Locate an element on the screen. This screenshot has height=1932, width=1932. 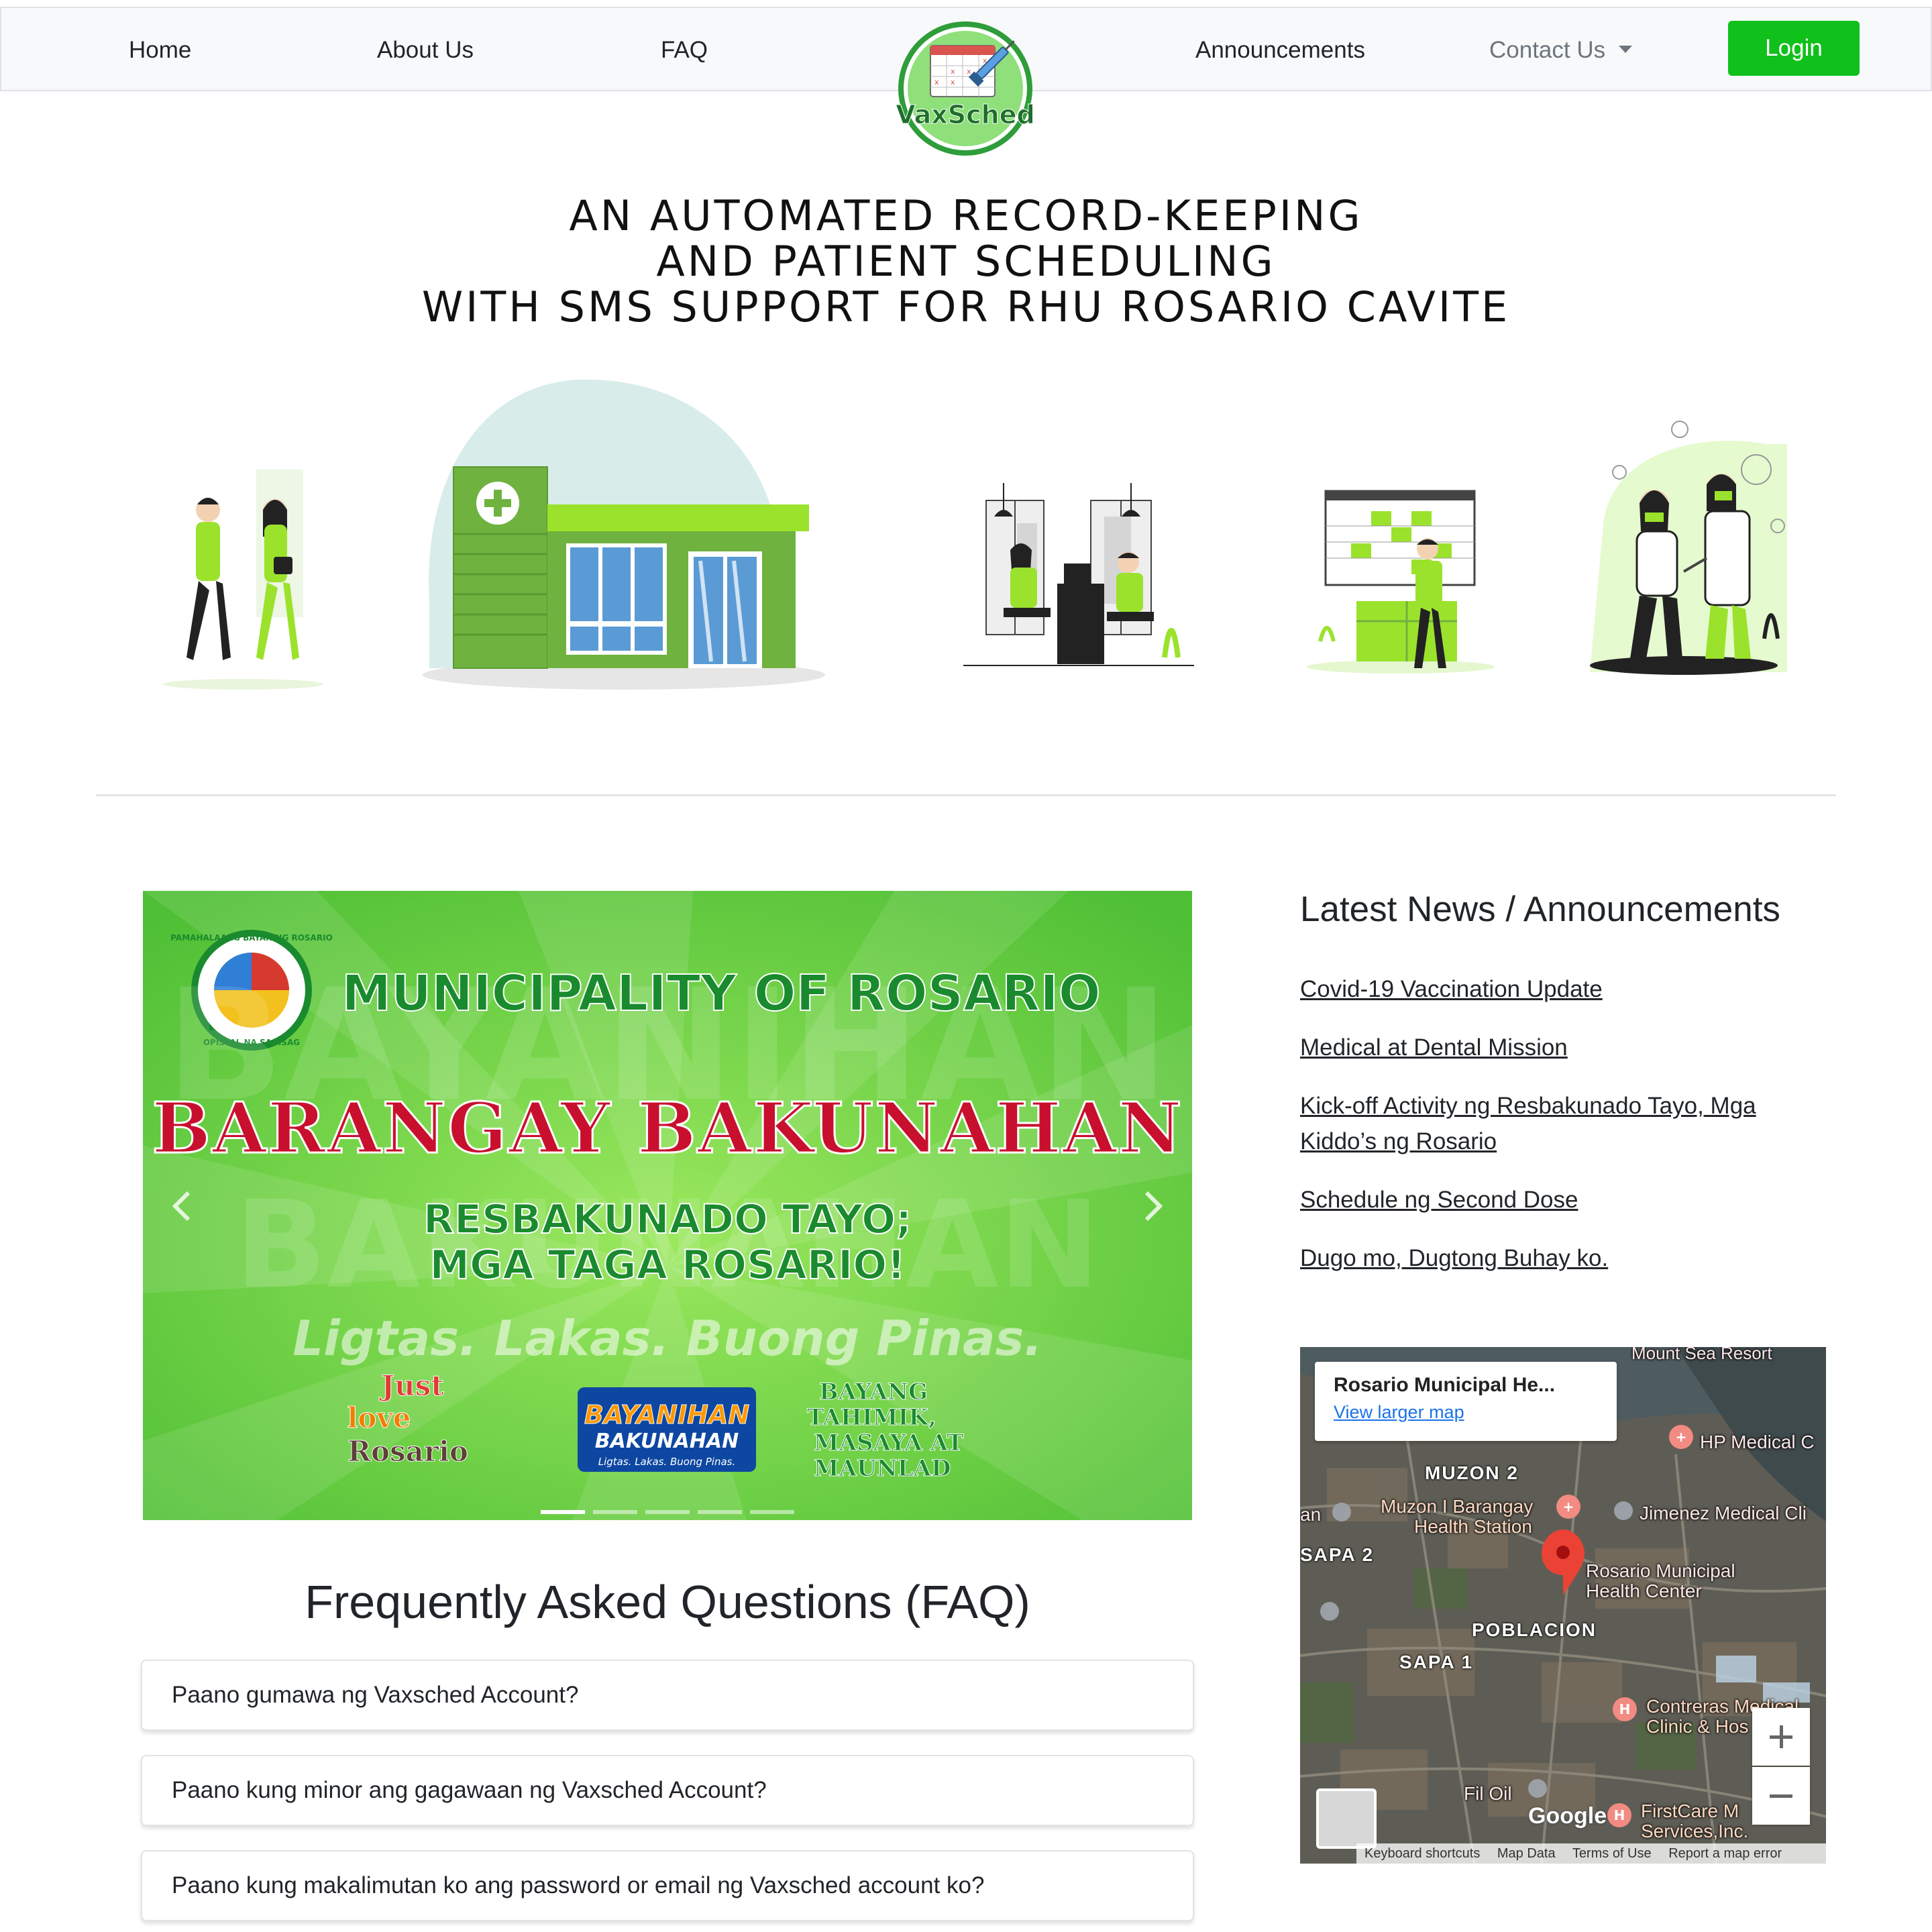
slide-tagline: Ligtas. Lakas. Buong Pinas. is located at coordinates (667, 1338).